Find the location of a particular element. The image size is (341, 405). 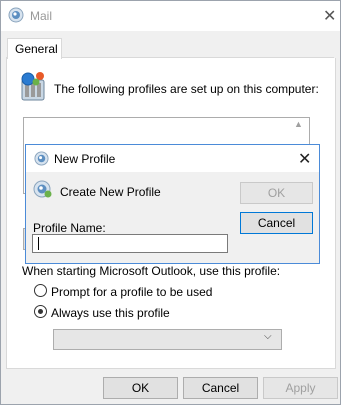

radio-selected-dot is located at coordinates (40, 311).